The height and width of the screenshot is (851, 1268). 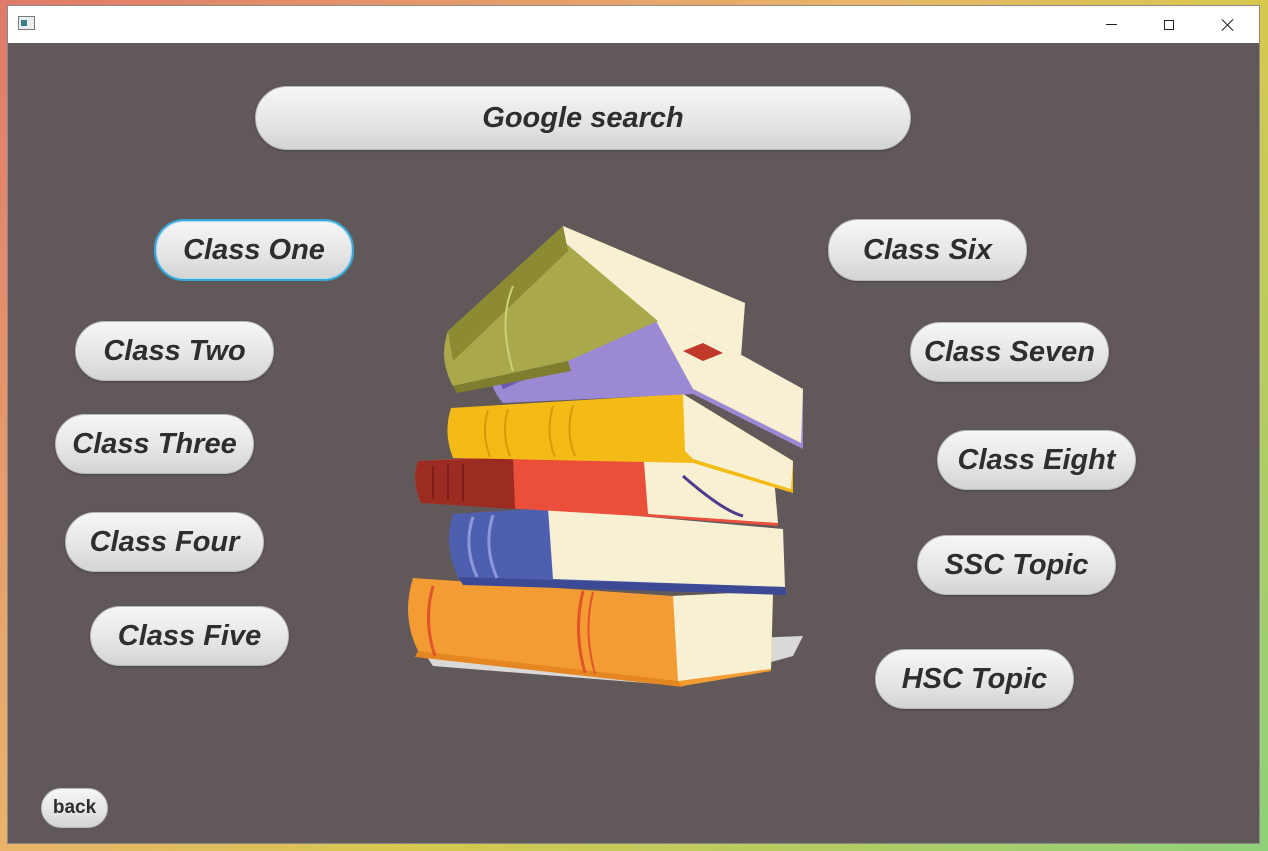 I want to click on maximize-icon, so click(x=1169, y=24).